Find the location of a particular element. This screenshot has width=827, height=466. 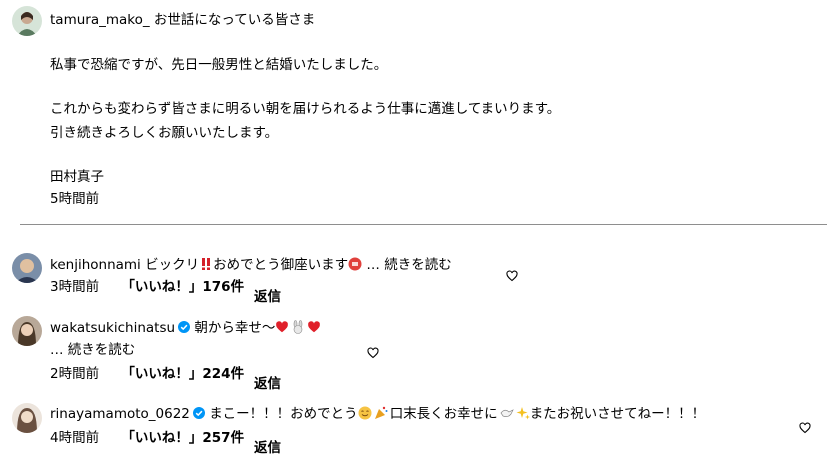

rabbit-emoji-icon is located at coordinates (298, 327).